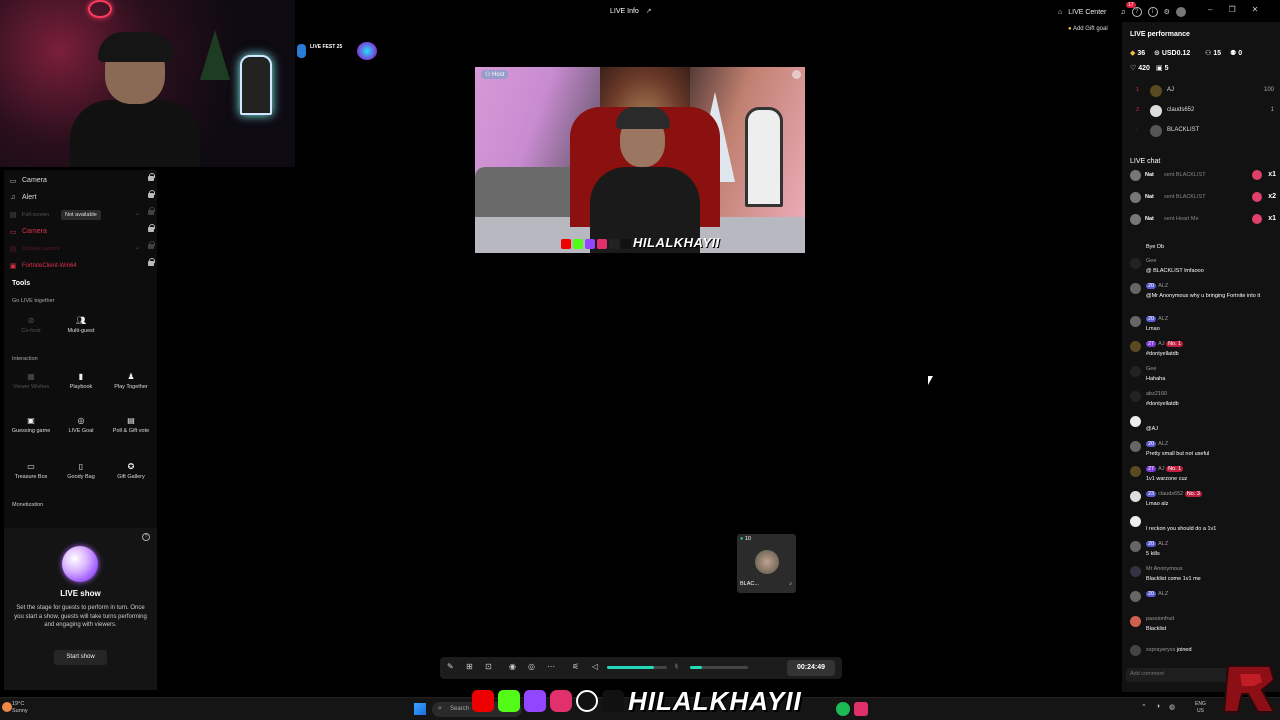 Image resolution: width=1280 pixels, height=720 pixels. Describe the element at coordinates (82, 231) in the screenshot. I see `source-camera-error: ▭ Camera` at that location.